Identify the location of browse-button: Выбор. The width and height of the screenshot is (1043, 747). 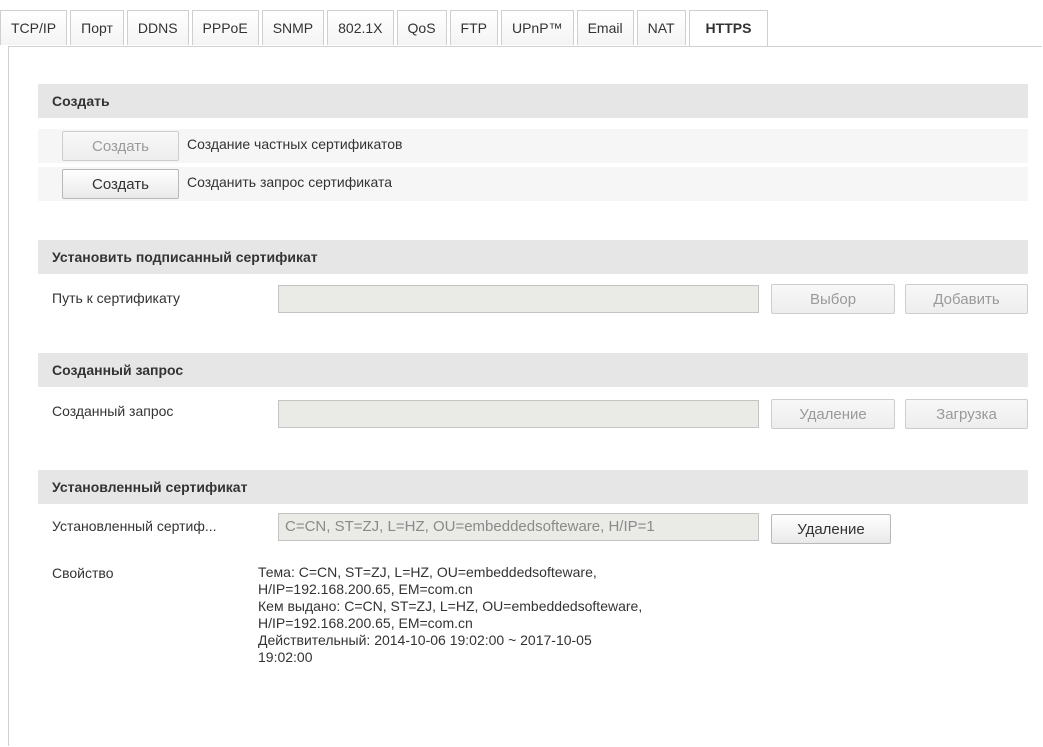
(833, 299).